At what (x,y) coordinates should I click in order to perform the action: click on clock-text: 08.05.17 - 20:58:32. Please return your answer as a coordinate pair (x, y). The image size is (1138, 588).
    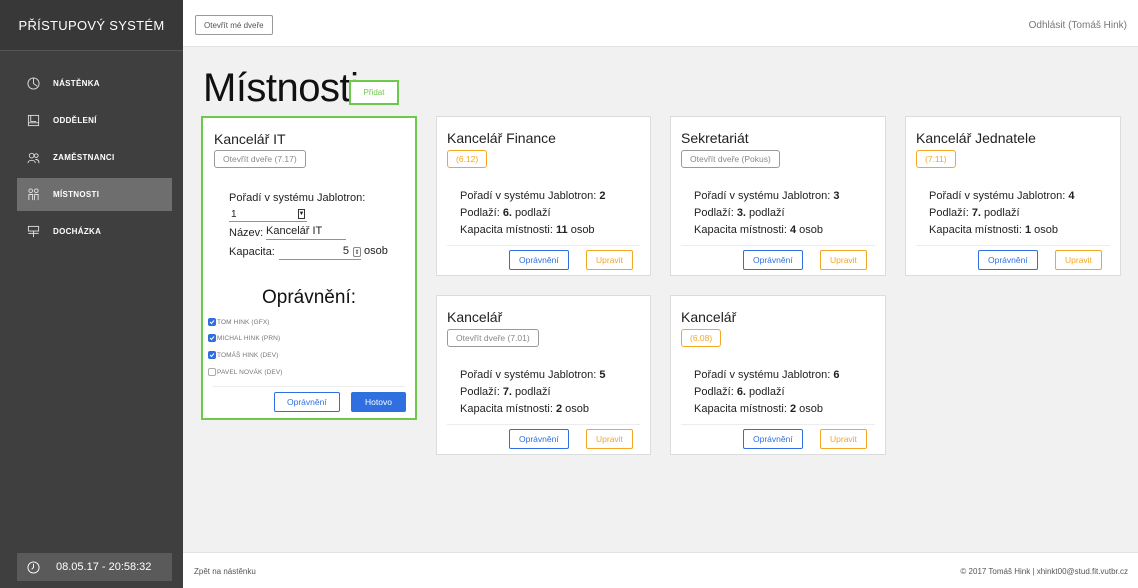
    Looking at the image, I should click on (104, 567).